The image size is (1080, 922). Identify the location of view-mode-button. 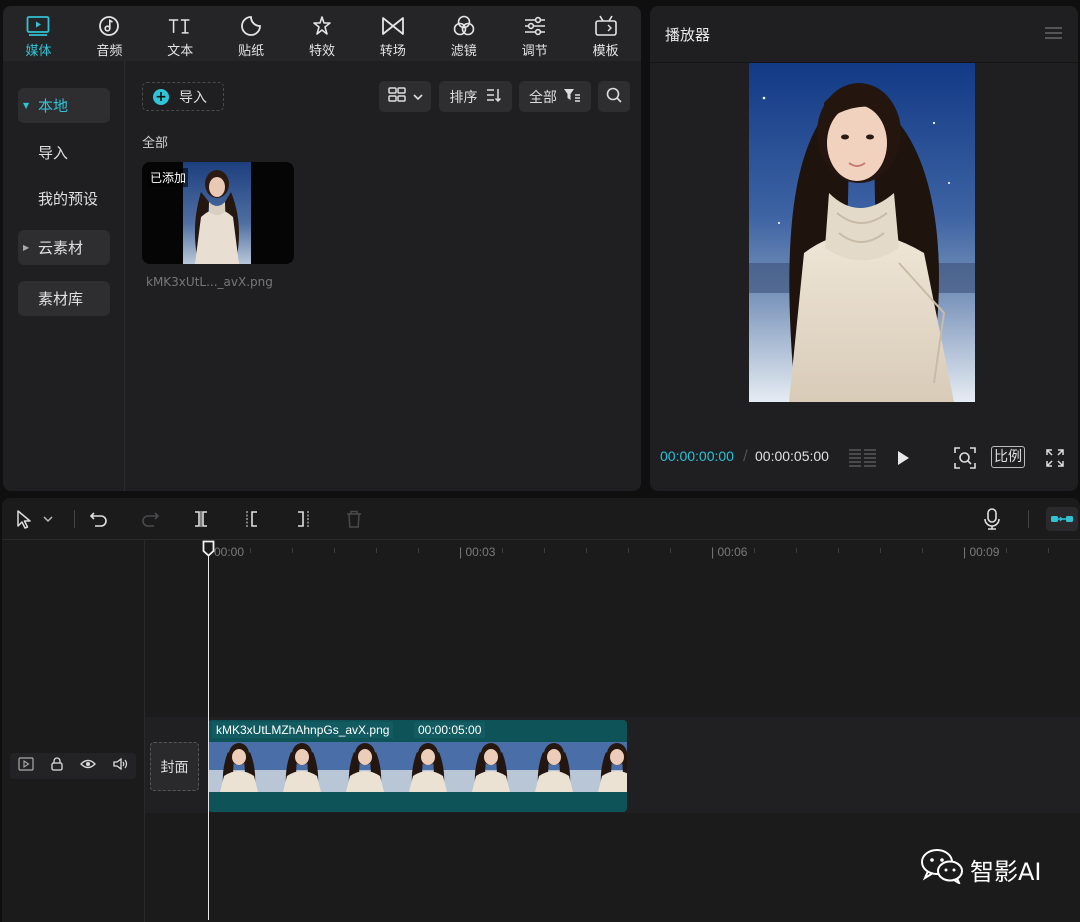
(405, 96).